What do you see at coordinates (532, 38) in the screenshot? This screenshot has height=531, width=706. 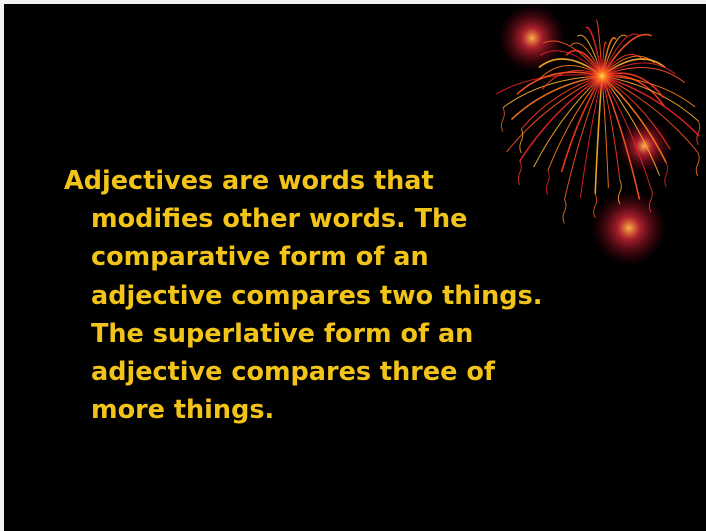 I see `firework-glow-top` at bounding box center [532, 38].